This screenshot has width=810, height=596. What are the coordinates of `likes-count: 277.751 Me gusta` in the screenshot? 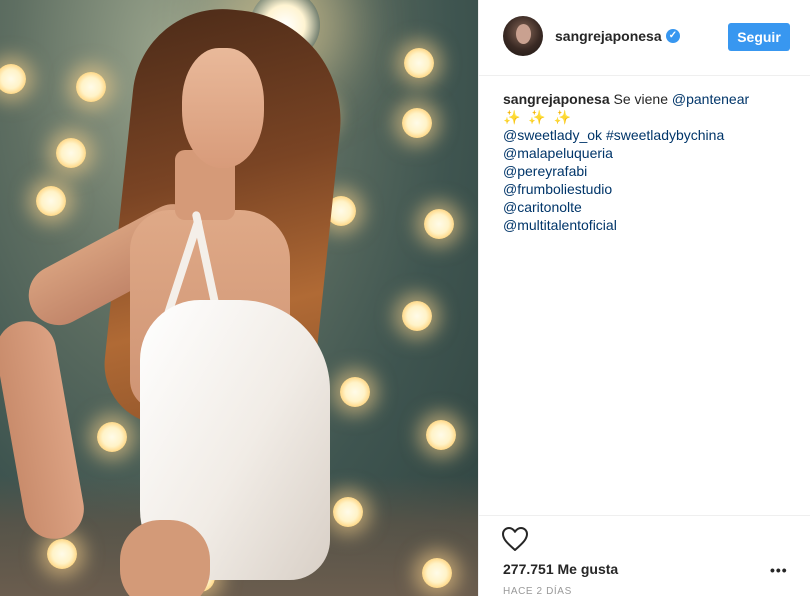 It's located at (560, 569).